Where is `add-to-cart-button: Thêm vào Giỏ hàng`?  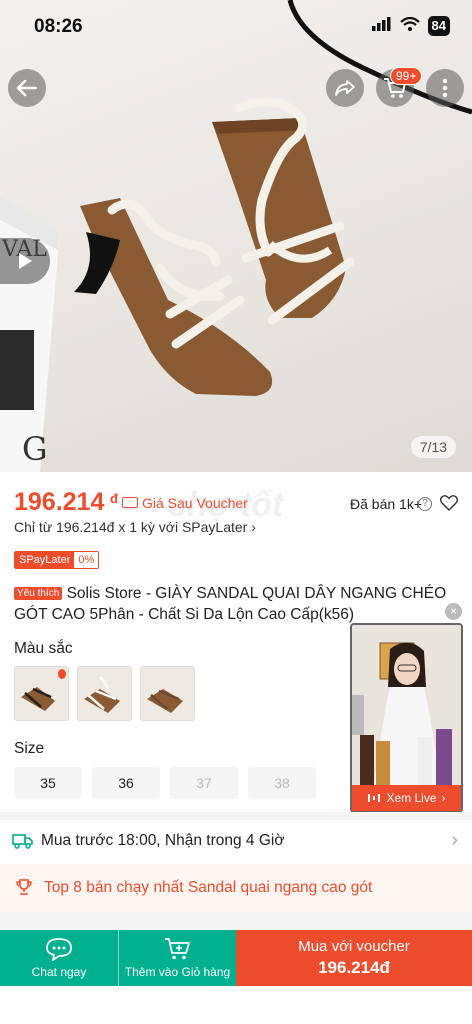
add-to-cart-button: Thêm vào Giỏ hàng is located at coordinates (177, 958).